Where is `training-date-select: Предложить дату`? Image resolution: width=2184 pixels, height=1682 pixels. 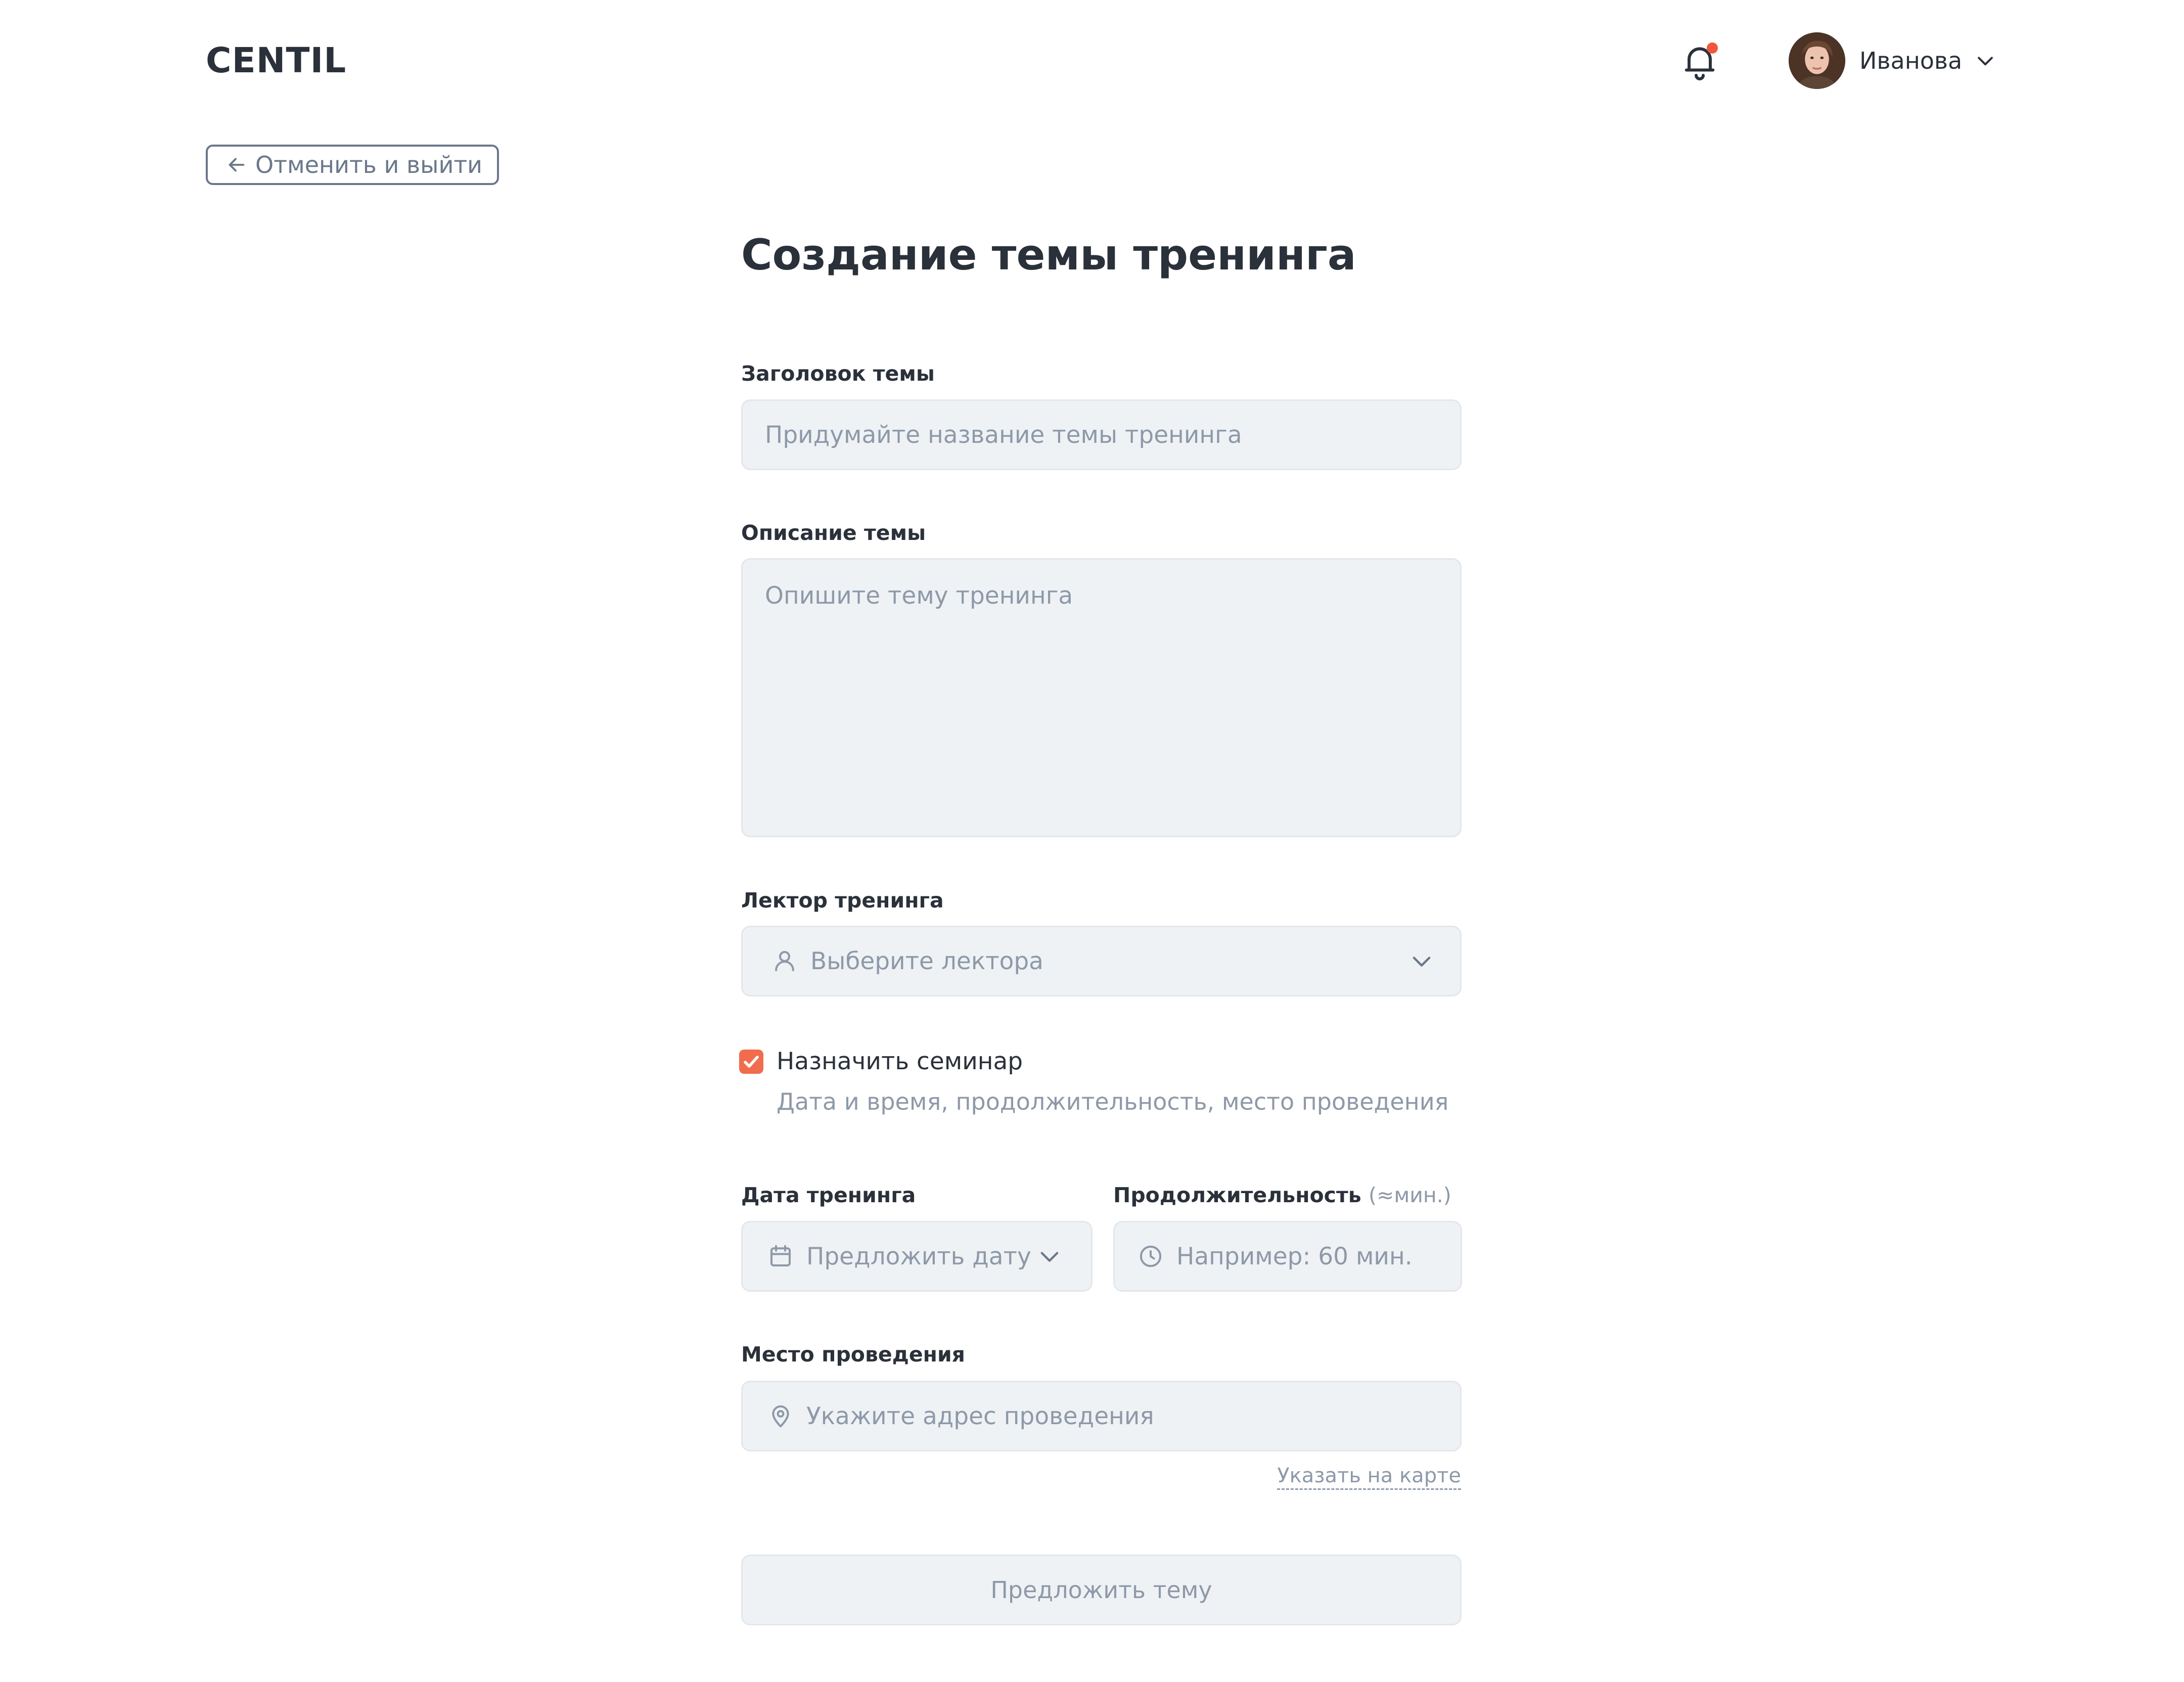
training-date-select: Предложить дату is located at coordinates (917, 1256).